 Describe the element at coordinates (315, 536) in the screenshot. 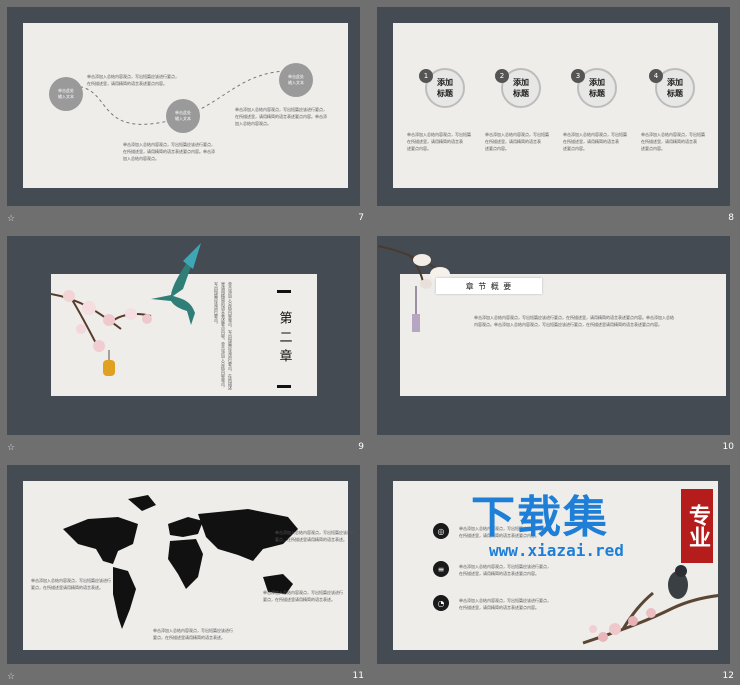

I see `map-note-1: 单击添加入总结内容观点，写出短篇应该进行 要点，在所描述里请用精简的语言表述。` at that location.